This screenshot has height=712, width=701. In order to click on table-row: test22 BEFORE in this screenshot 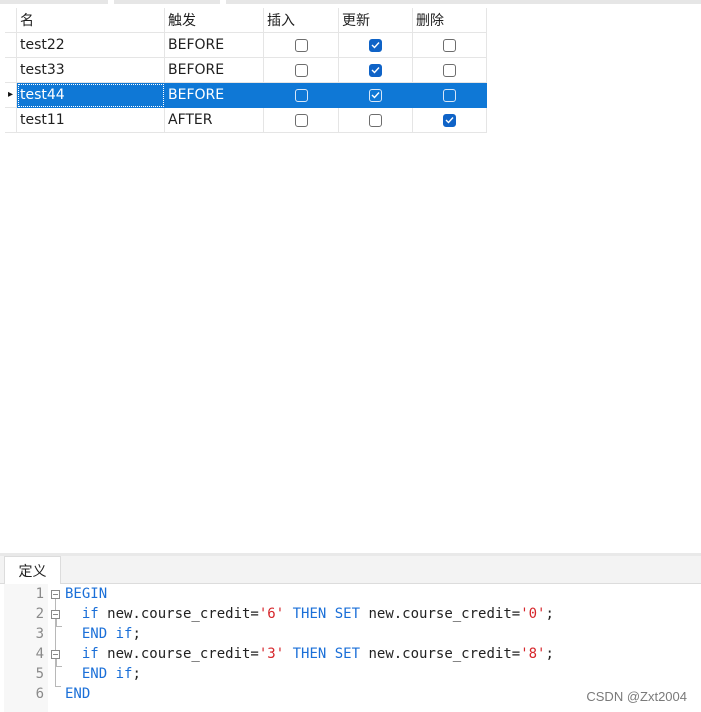, I will do `click(246, 45)`.